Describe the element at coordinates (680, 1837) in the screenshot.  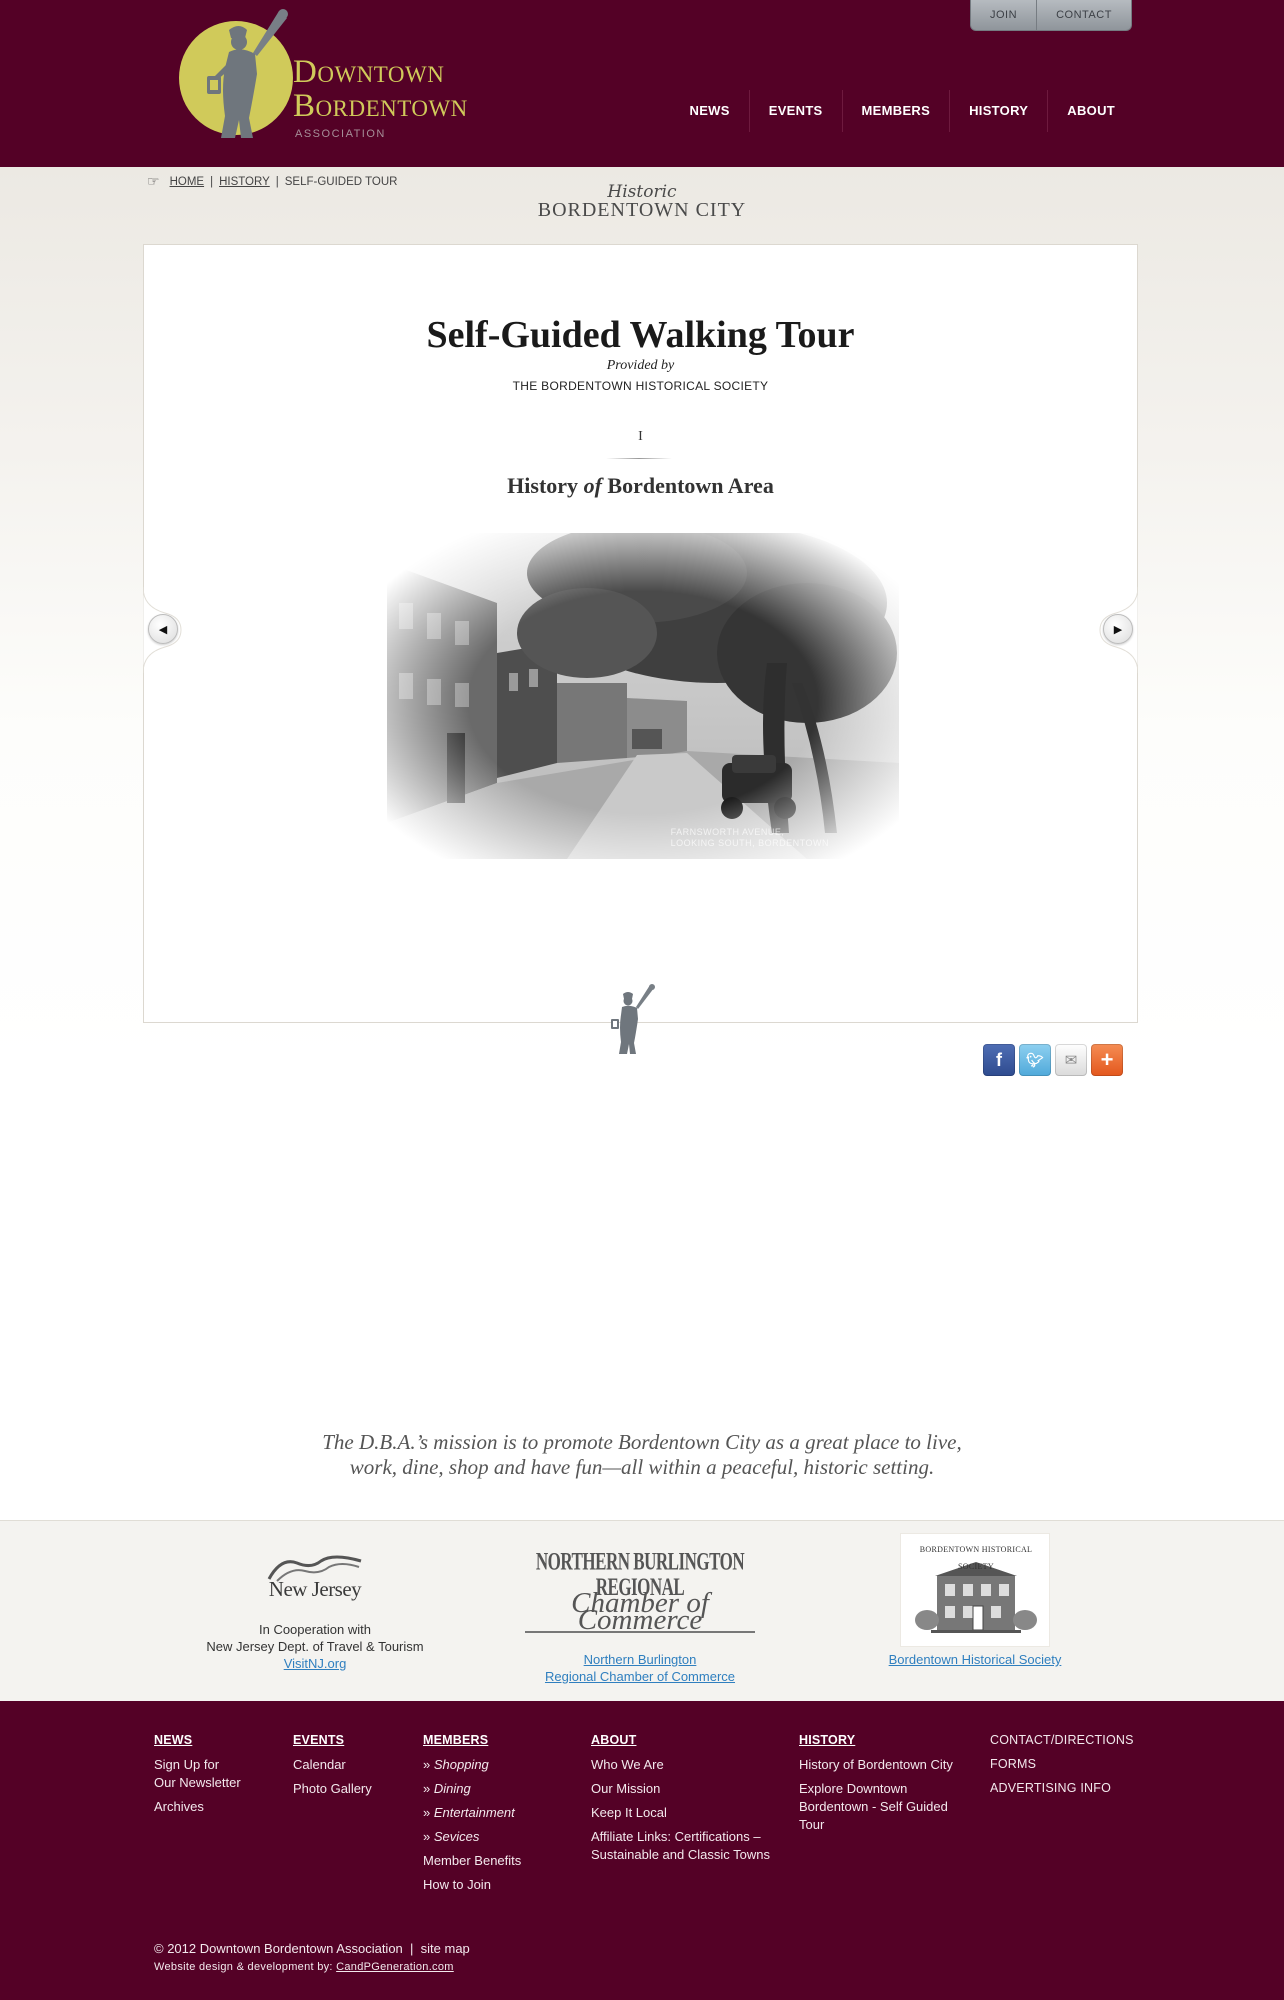
I see `footer-link-affiliate-links: Affiliate Links: Certifications –` at that location.